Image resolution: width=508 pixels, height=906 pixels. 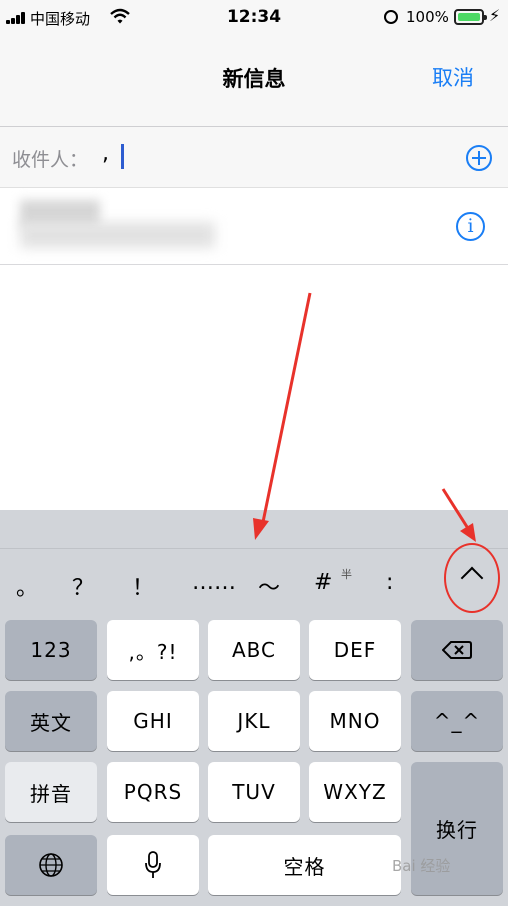 I want to click on battery-icon, so click(x=470, y=17).